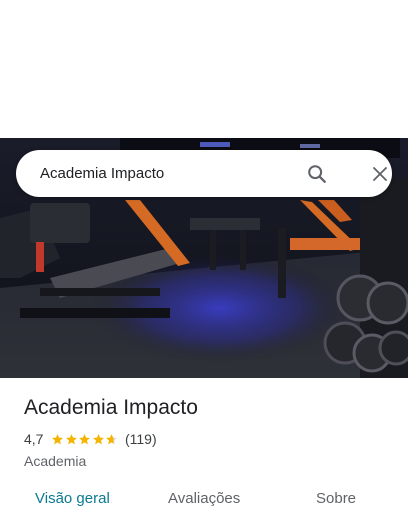 The image size is (408, 516). I want to click on place-category: Academia, so click(55, 461).